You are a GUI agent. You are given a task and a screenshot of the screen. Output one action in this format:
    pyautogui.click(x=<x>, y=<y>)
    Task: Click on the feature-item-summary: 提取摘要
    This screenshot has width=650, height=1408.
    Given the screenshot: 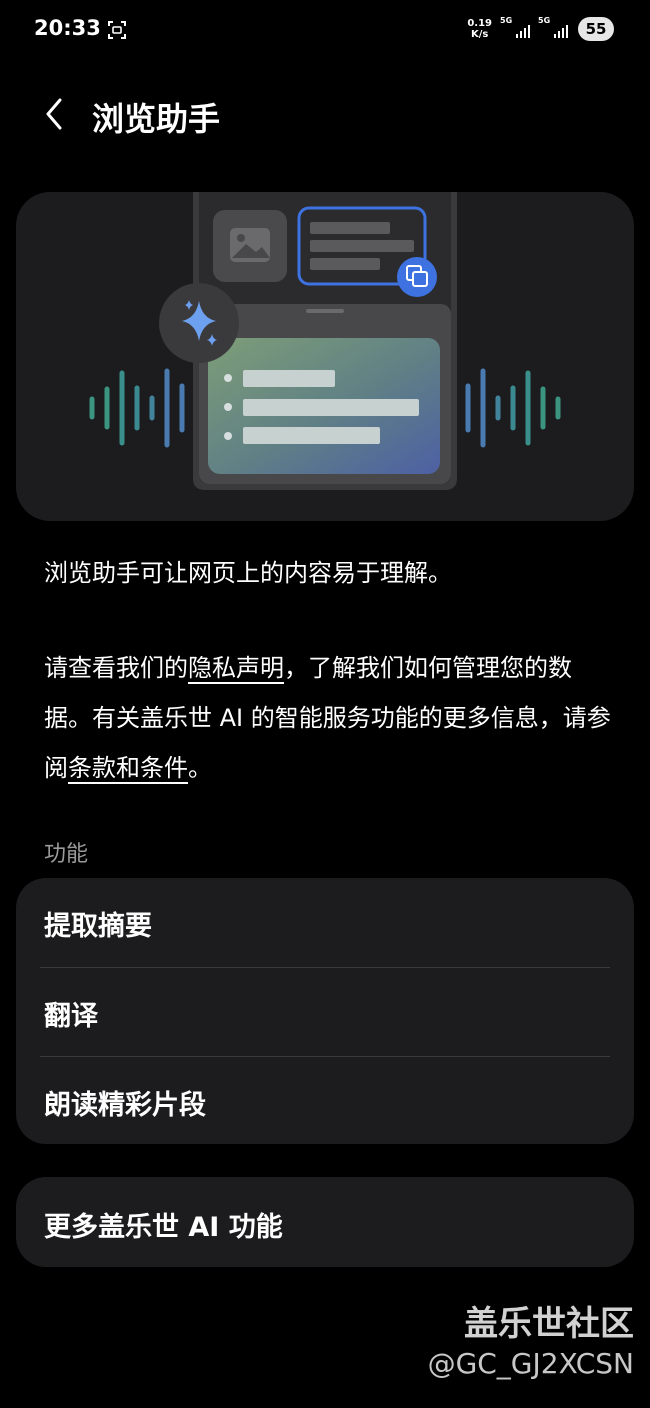 What is the action you would take?
    pyautogui.click(x=325, y=922)
    